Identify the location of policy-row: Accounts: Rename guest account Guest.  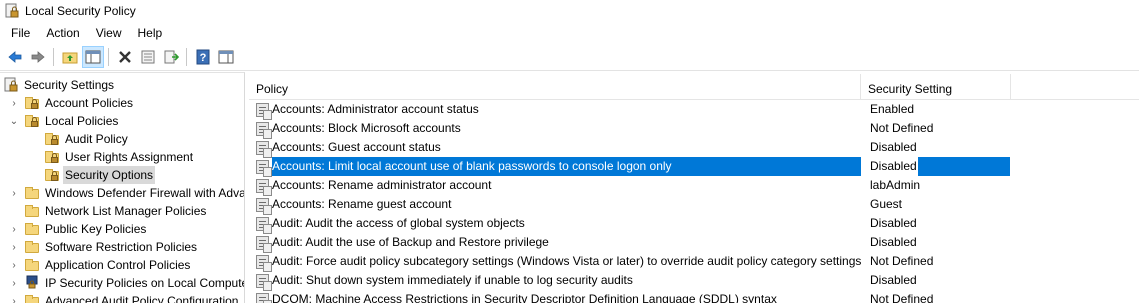
(630, 205).